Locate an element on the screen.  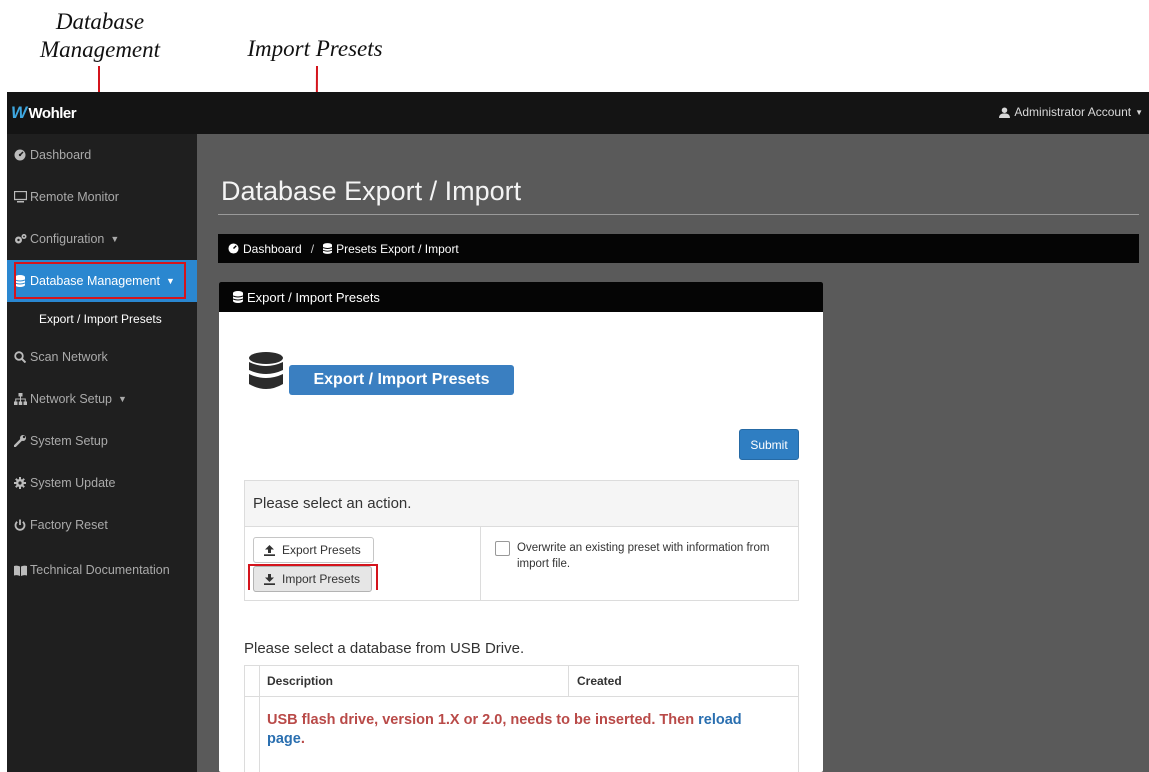
sidebar-item-label: Configuration is located at coordinates (67, 239).